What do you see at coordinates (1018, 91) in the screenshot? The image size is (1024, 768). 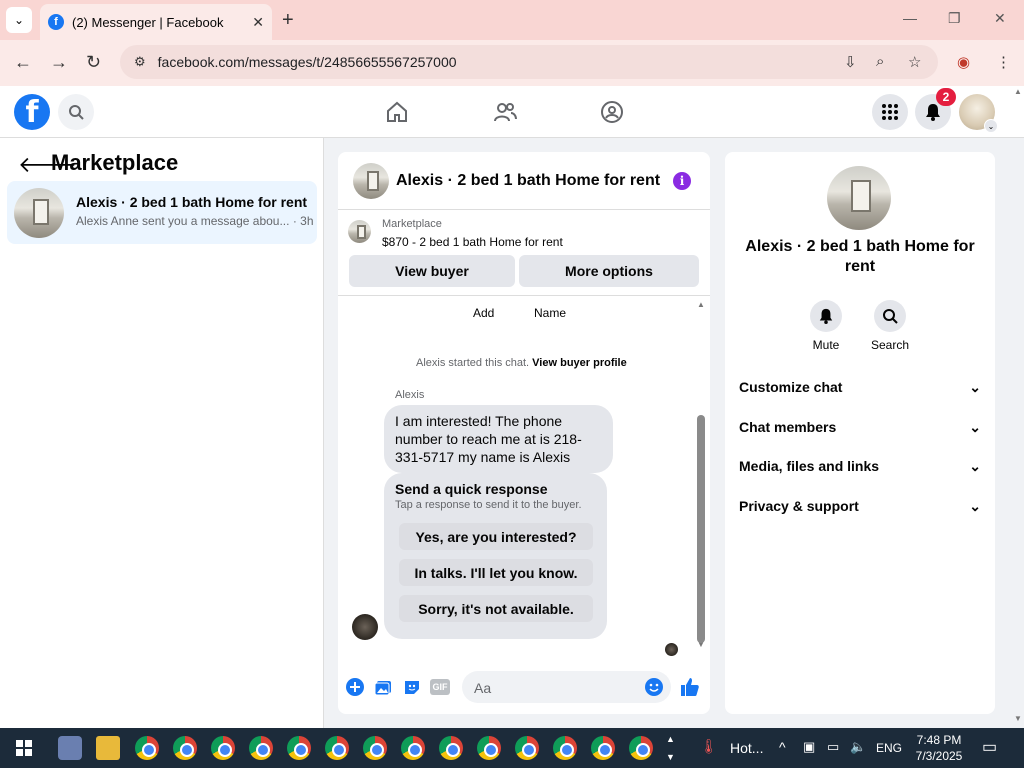 I see `page-scroll-up-icon: ▲` at bounding box center [1018, 91].